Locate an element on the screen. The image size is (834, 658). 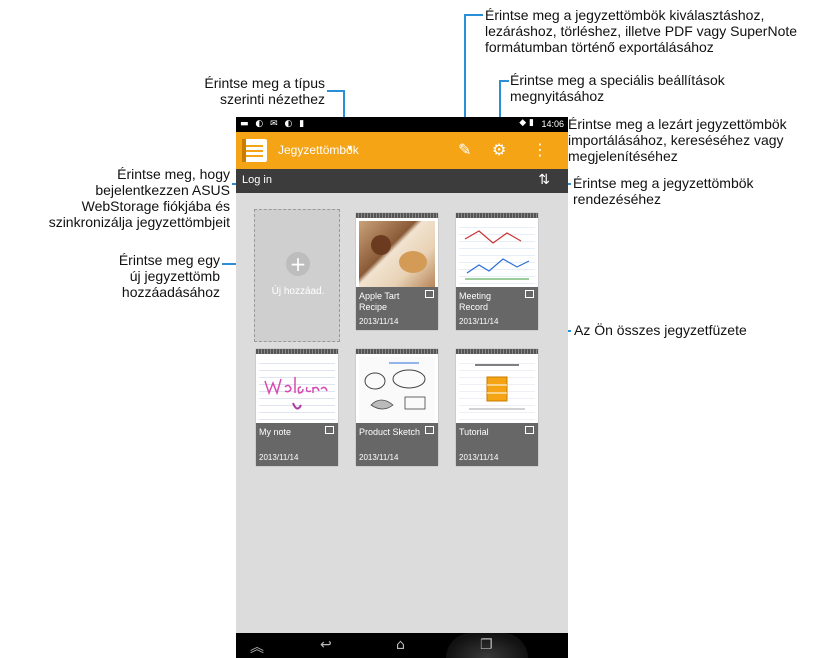
navigation-bar: ︽ ↩ ⌂ ❐ is located at coordinates (402, 645).